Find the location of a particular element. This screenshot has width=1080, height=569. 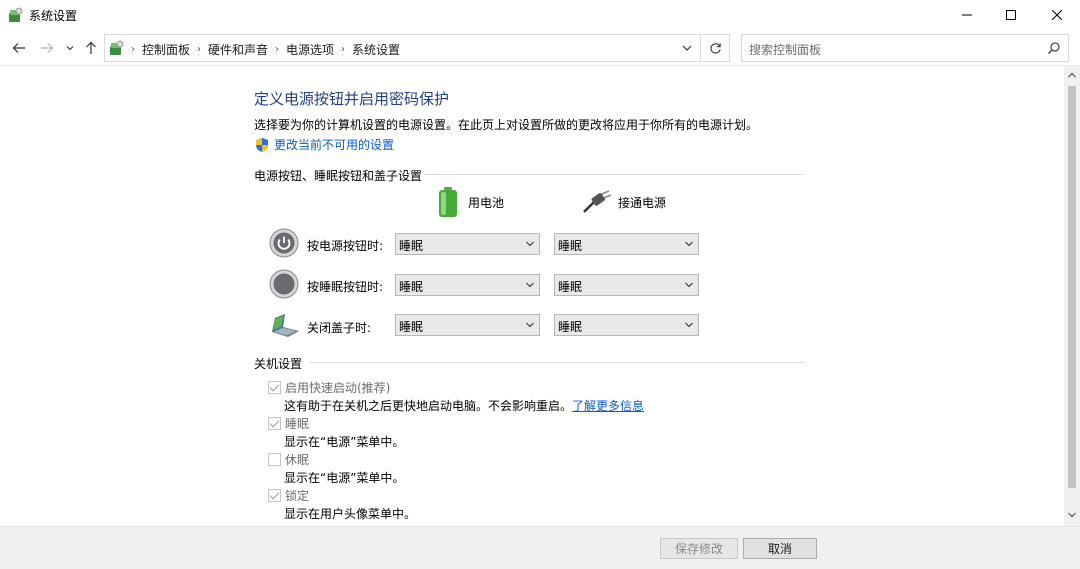

scroll-down-icon is located at coordinates (1072, 515).